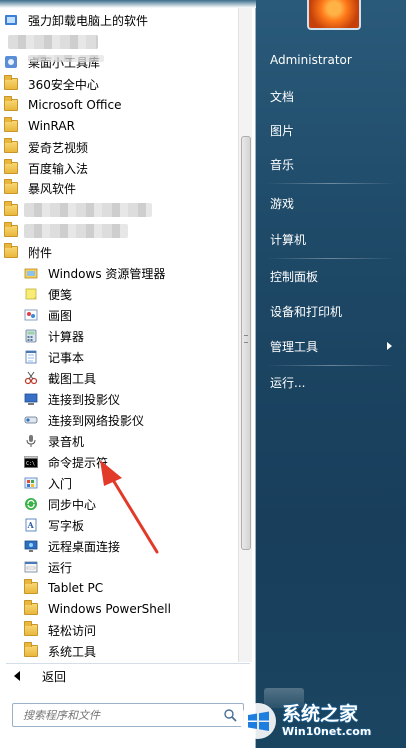 This screenshot has height=748, width=406. I want to click on program-label: 运行, so click(60, 567).